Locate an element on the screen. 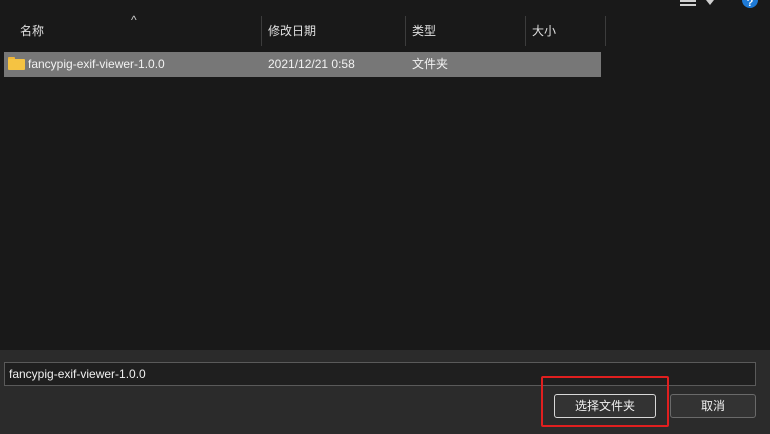  row-modified: 2021/12/21 0:58 is located at coordinates (311, 64).